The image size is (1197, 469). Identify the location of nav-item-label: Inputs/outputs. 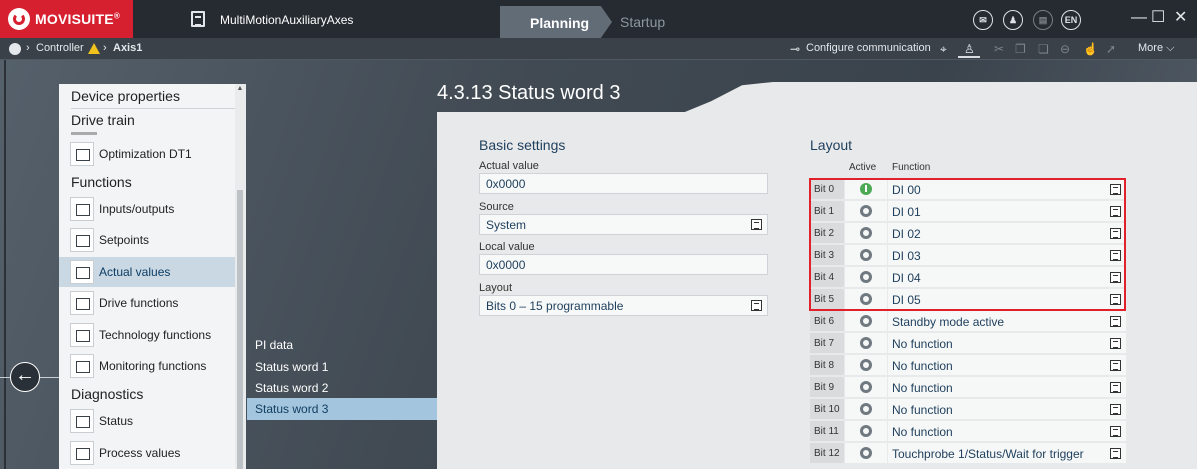
(137, 209).